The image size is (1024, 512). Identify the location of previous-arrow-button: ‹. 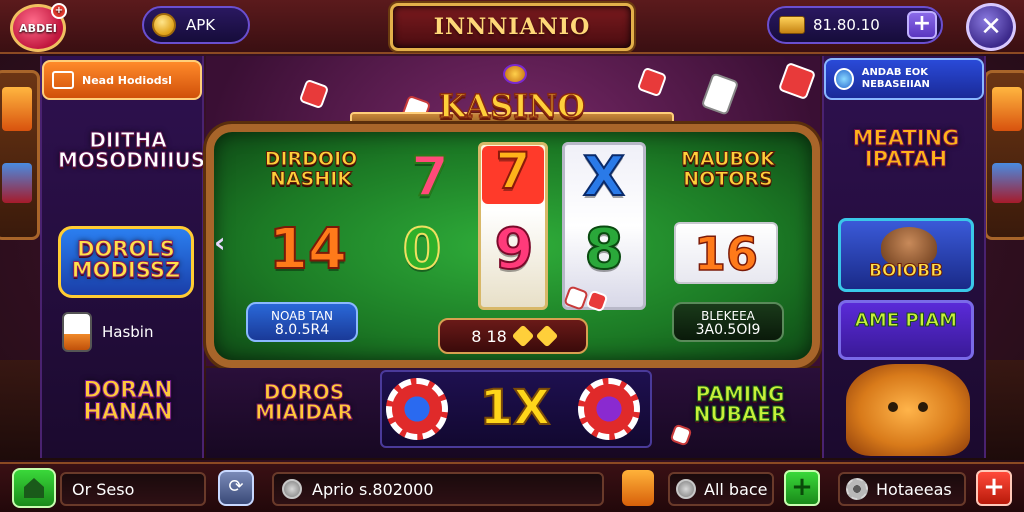
(220, 242).